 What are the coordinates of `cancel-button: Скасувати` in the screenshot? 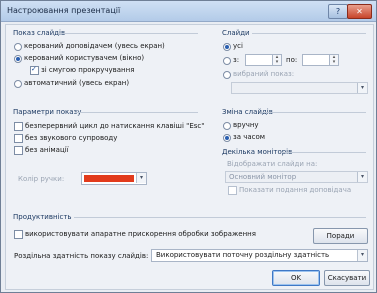 It's located at (347, 278).